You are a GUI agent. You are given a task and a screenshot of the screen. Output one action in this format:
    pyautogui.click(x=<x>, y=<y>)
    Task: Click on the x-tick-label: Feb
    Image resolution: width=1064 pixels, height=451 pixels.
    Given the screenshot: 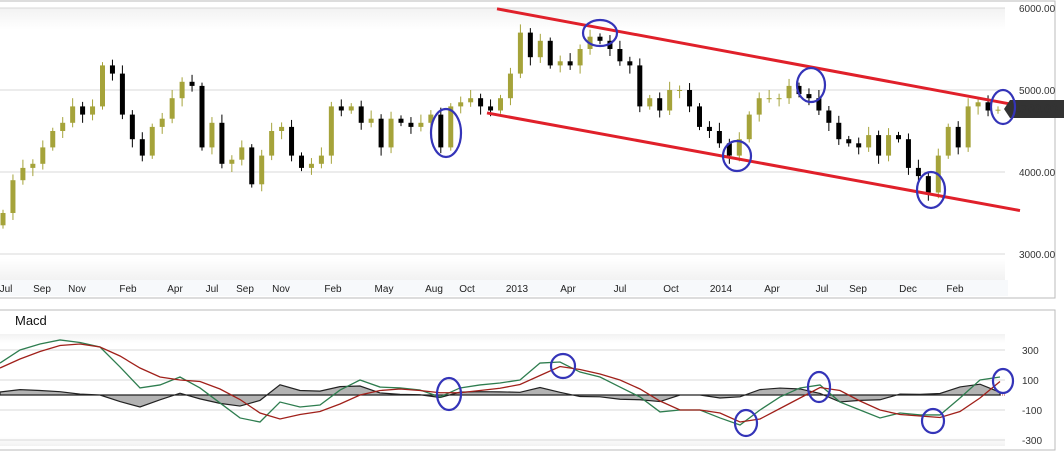 What is the action you would take?
    pyautogui.click(x=333, y=289)
    